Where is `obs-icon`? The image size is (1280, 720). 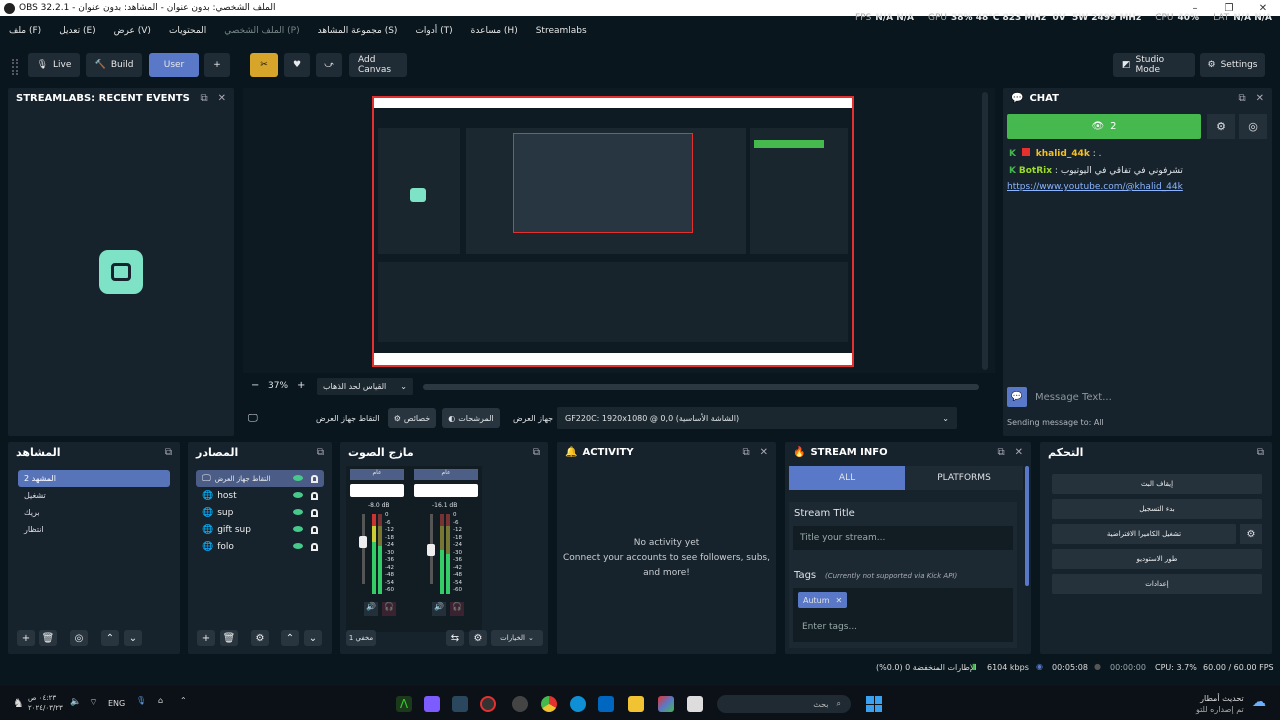
obs-icon is located at coordinates (488, 704).